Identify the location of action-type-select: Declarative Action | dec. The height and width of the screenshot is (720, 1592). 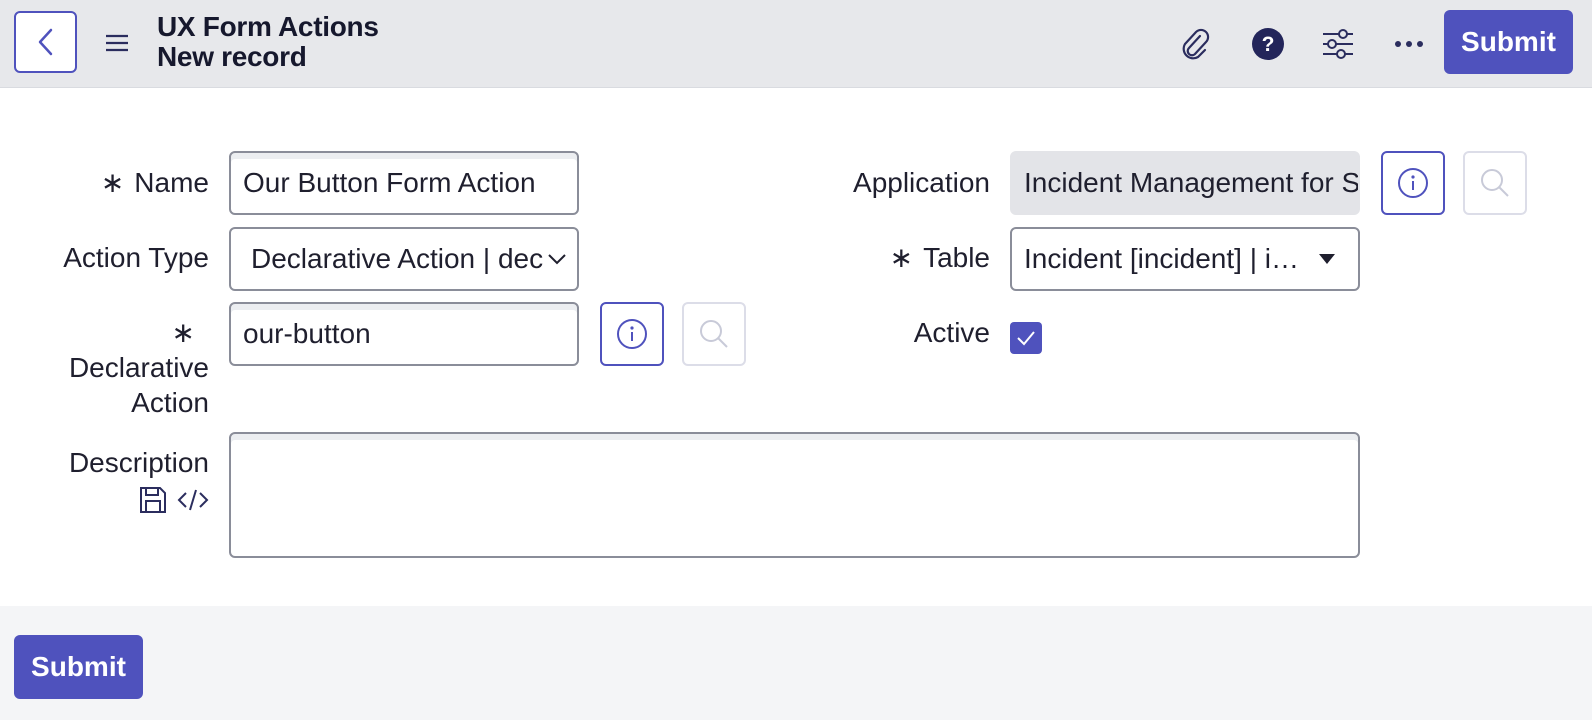
(404, 259).